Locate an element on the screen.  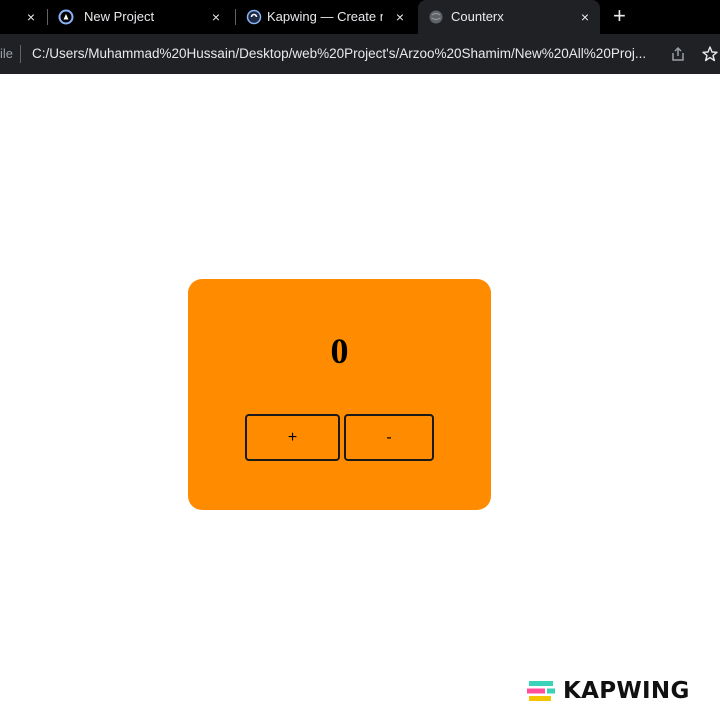
counter-card: 0 + - is located at coordinates (339, 394).